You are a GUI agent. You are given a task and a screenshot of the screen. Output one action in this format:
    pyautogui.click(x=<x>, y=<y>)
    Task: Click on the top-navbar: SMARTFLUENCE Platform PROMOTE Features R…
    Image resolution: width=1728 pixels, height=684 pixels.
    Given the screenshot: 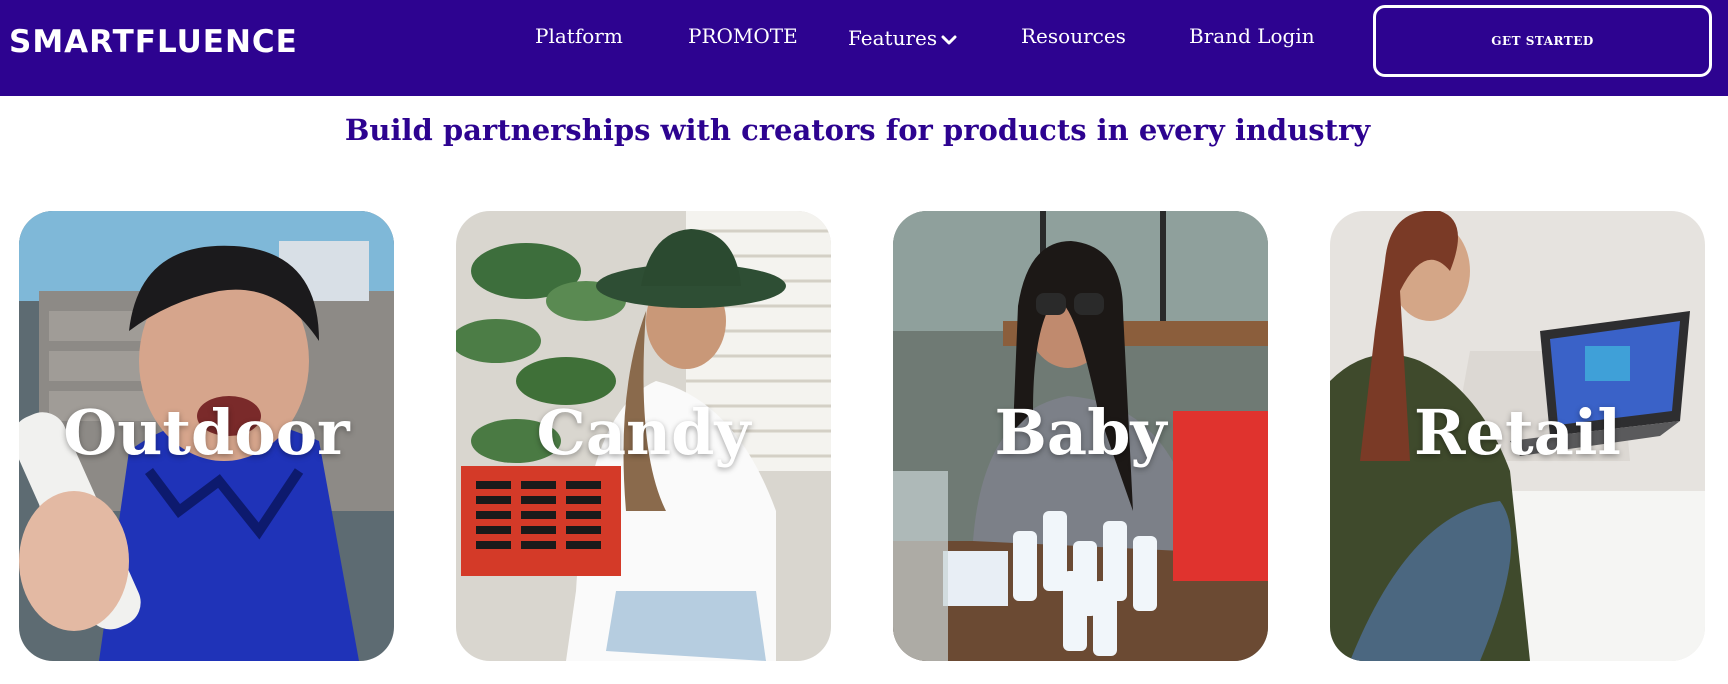 What is the action you would take?
    pyautogui.click(x=864, y=48)
    